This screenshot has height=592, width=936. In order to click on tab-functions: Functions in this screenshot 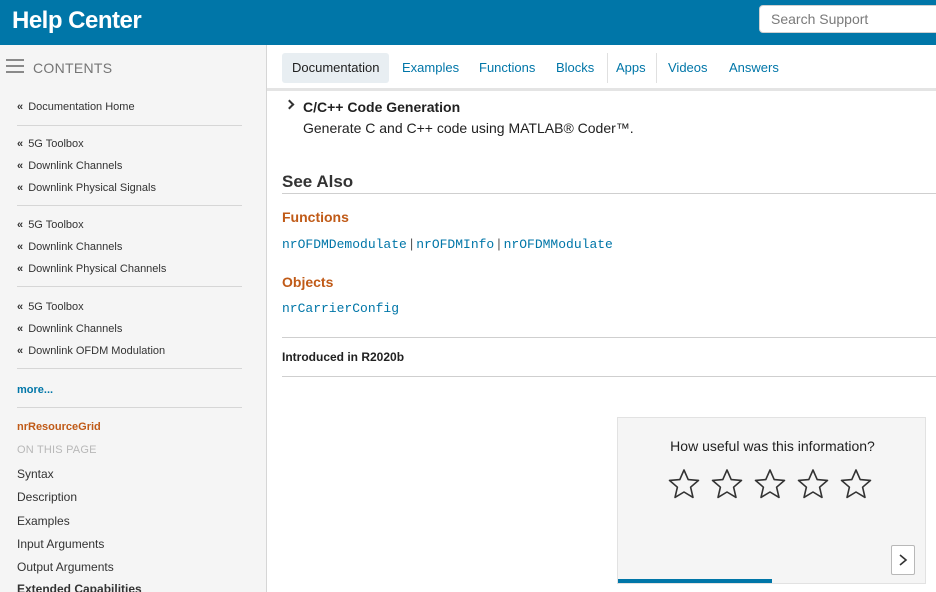, I will do `click(507, 68)`.